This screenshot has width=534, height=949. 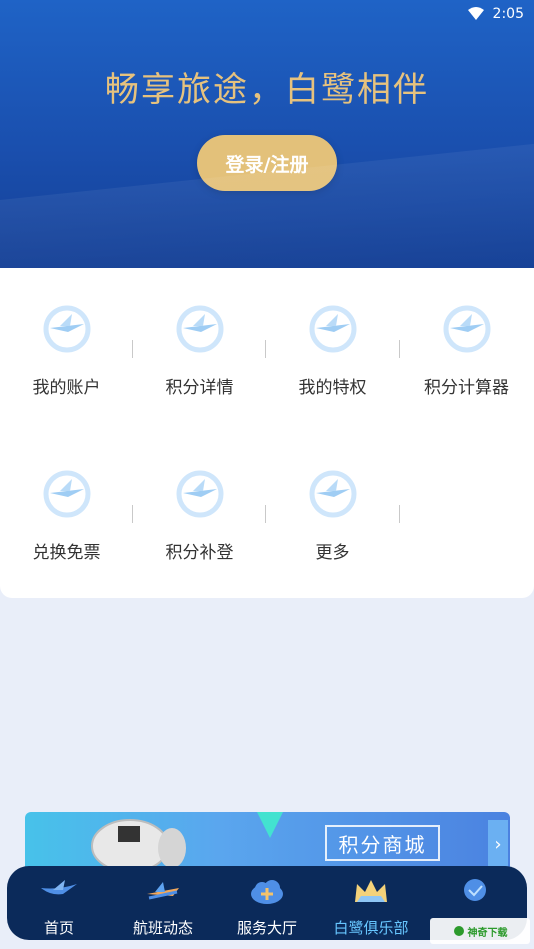 I want to click on menu-item-label: 更多, so click(x=332, y=553).